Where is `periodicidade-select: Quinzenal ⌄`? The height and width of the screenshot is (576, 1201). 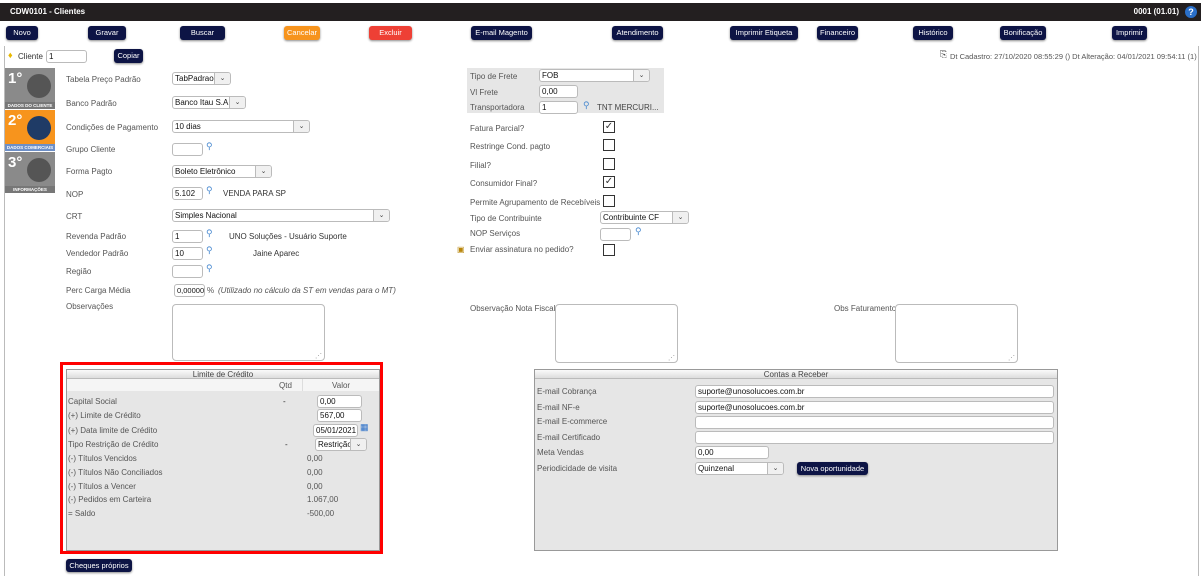
periodicidade-select: Quinzenal ⌄ is located at coordinates (739, 468).